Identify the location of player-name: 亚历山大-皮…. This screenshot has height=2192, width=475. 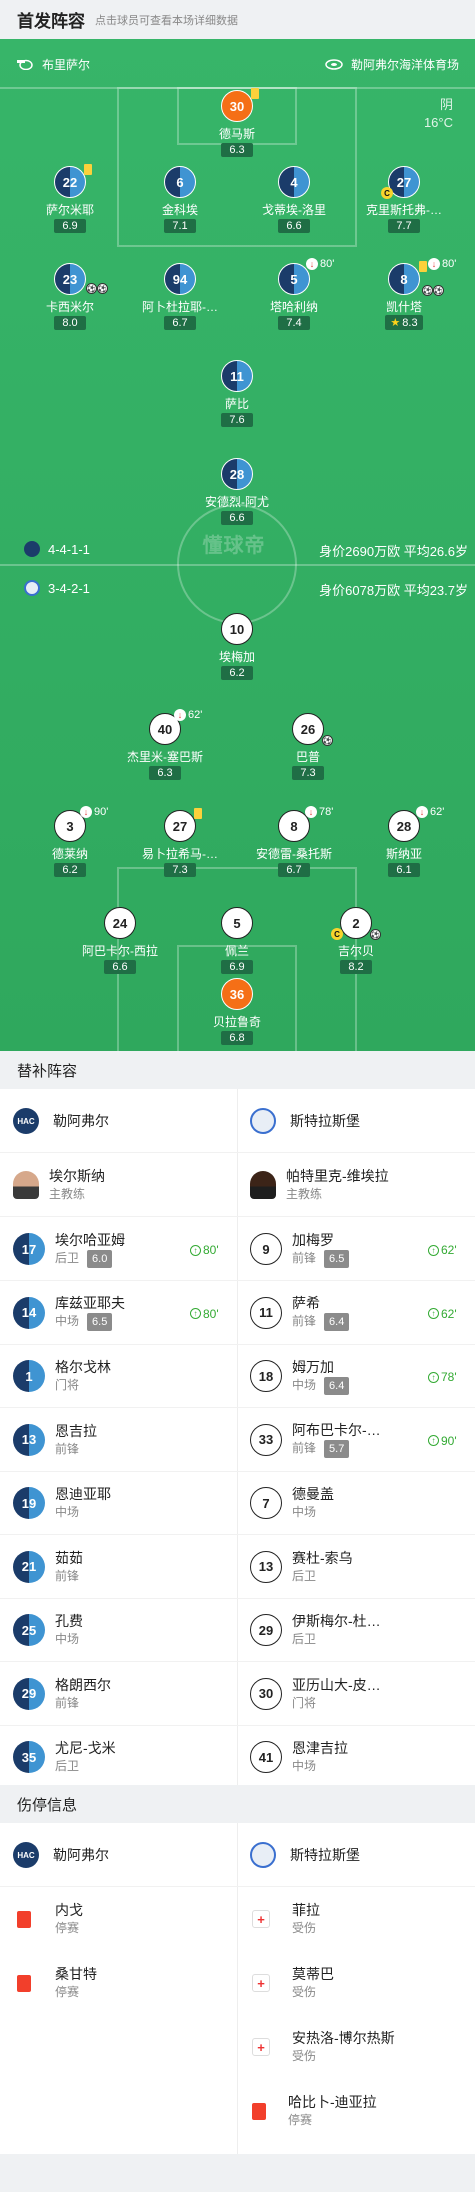
(336, 1684).